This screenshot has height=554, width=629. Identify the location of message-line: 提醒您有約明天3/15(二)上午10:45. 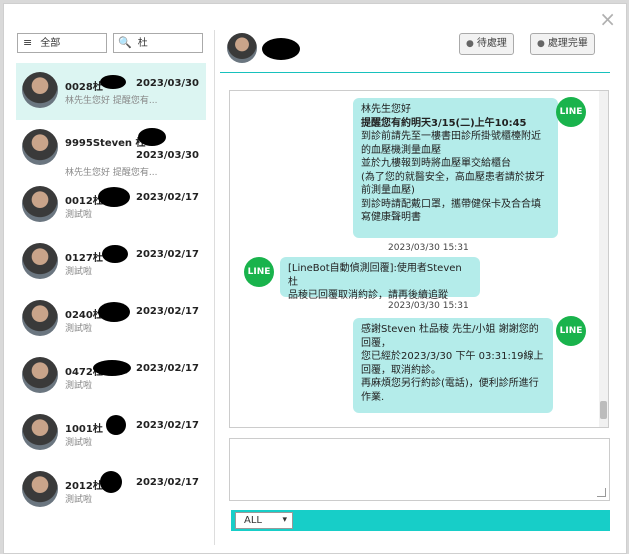
(444, 123).